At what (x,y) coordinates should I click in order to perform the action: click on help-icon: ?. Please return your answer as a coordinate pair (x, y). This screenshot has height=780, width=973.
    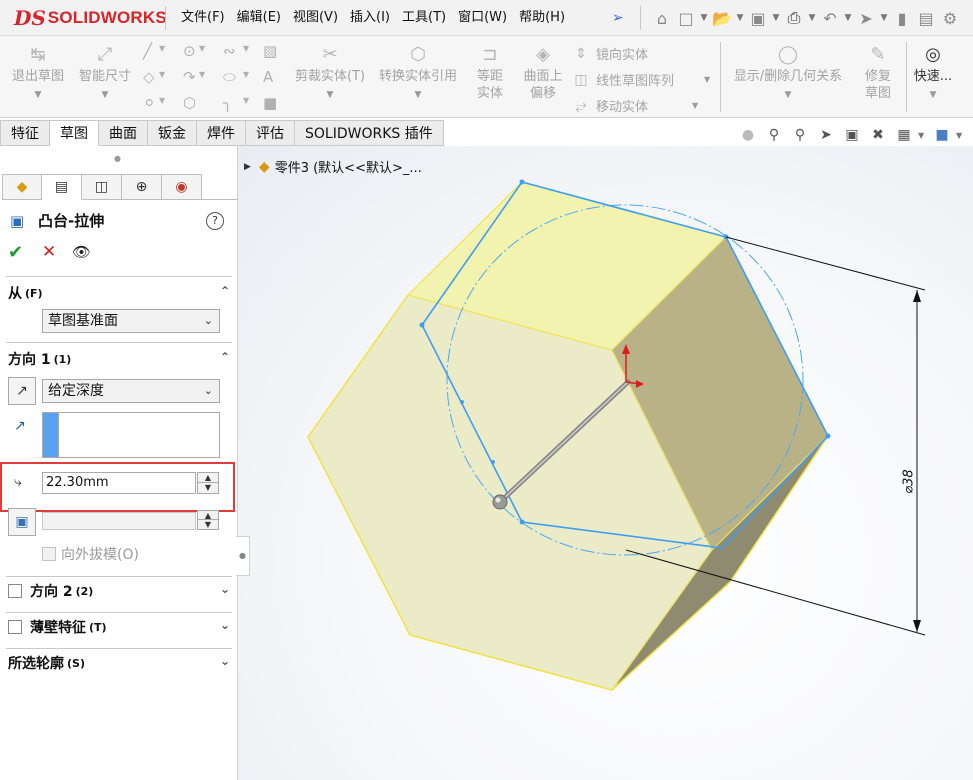
    Looking at the image, I should click on (215, 221).